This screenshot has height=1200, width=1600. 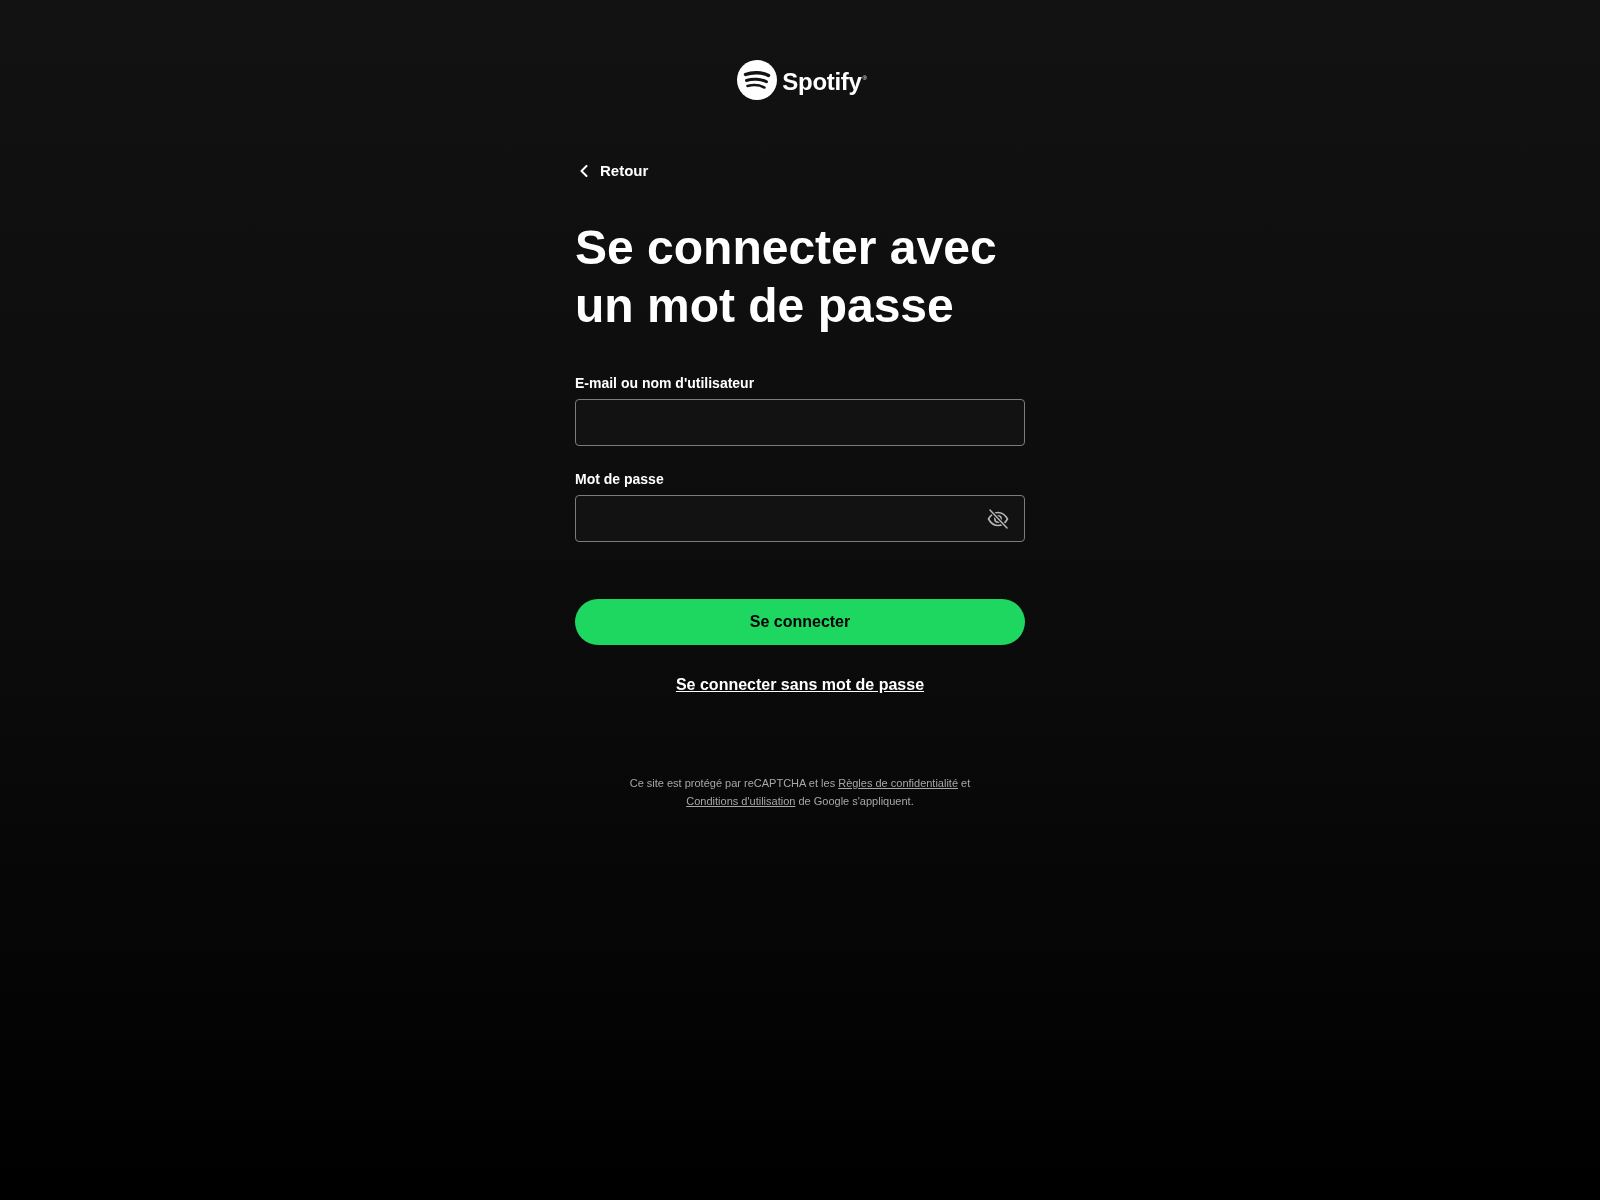 I want to click on field-label: E-mail ou nom d'utilisateur, so click(x=665, y=383).